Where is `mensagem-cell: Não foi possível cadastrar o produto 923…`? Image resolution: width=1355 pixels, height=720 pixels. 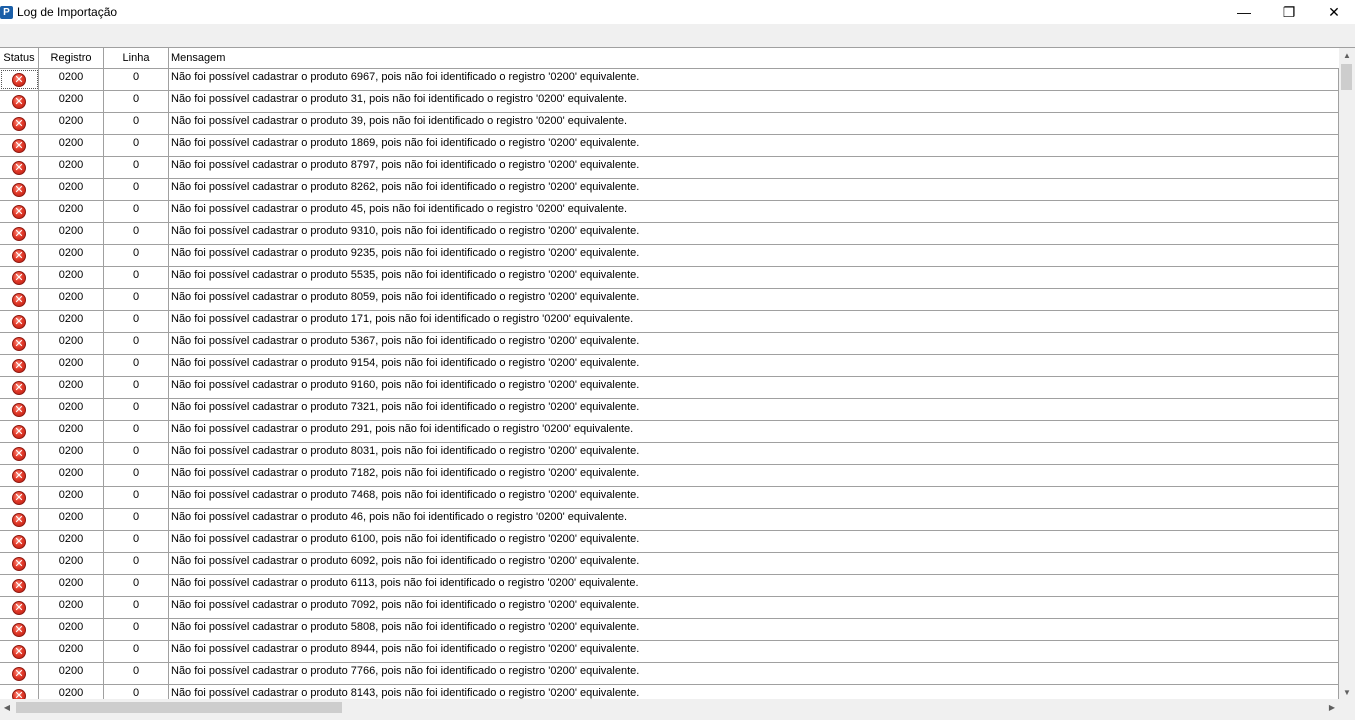
mensagem-cell: Não foi possível cadastrar o produto 923… is located at coordinates (754, 255).